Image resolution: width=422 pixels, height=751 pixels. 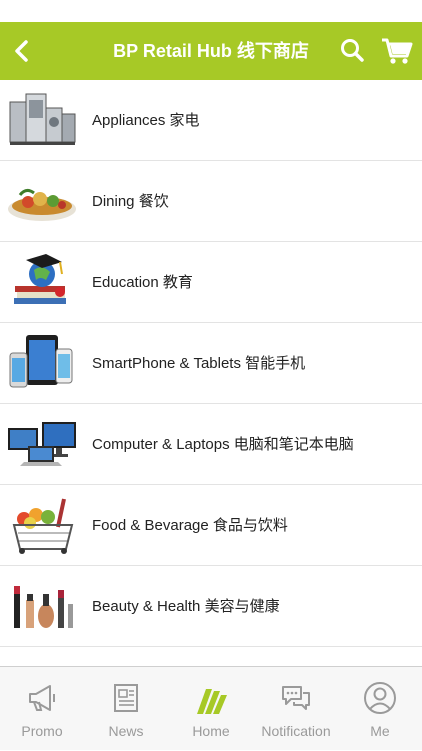 What do you see at coordinates (42, 119) in the screenshot?
I see `appliances-image` at bounding box center [42, 119].